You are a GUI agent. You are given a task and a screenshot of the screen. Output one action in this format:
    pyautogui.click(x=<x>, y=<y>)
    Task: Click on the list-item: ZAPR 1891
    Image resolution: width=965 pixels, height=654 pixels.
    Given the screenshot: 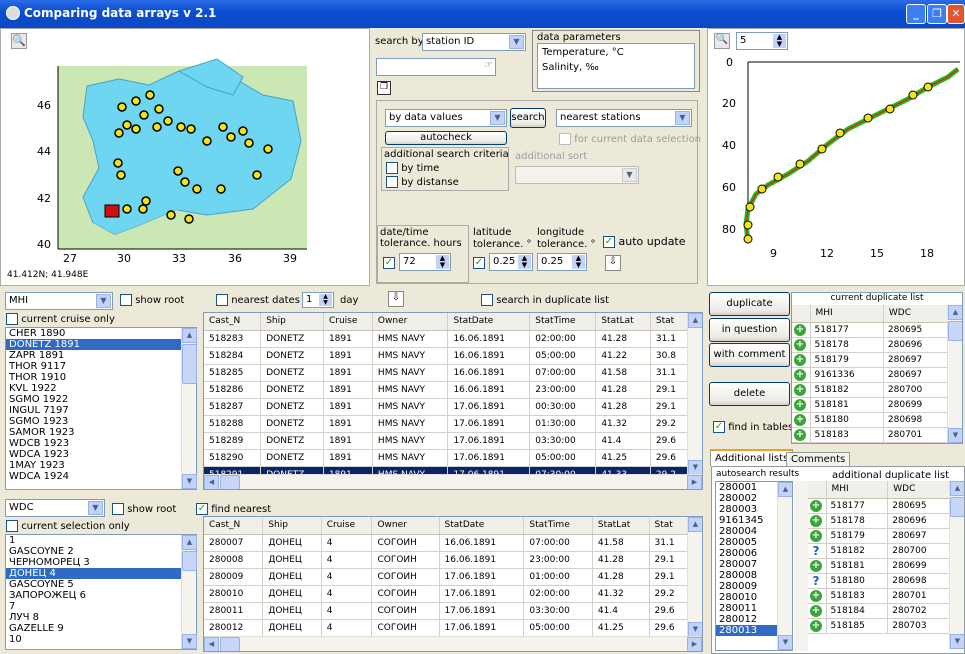 What is the action you would take?
    pyautogui.click(x=101, y=355)
    